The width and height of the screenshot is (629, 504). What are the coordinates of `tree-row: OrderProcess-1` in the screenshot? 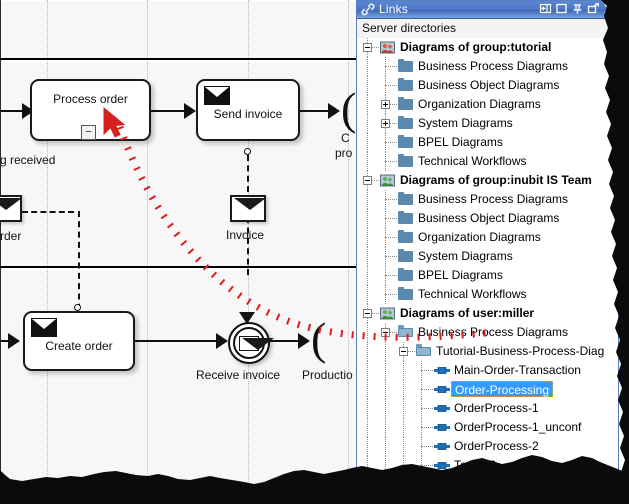 It's located at (487, 408).